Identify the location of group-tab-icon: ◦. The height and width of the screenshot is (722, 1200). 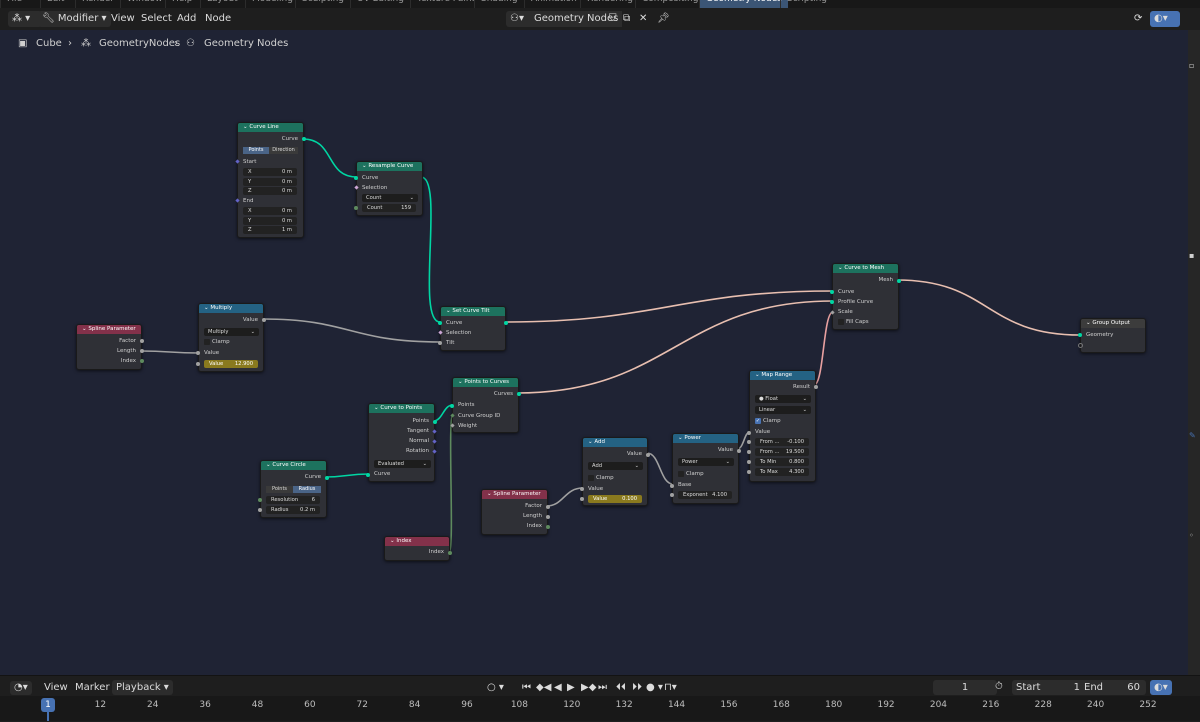
(1191, 536).